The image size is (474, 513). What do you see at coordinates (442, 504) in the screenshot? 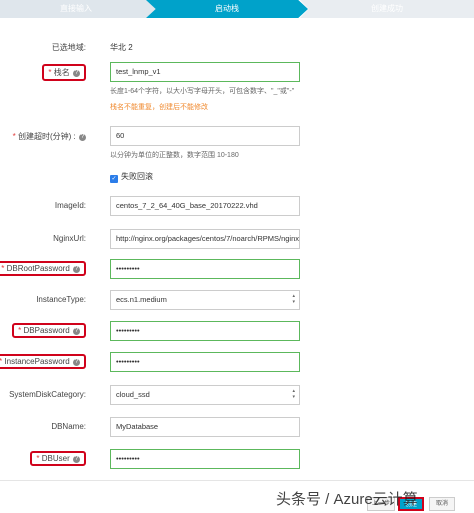
I see `cancel-button: 取消` at bounding box center [442, 504].